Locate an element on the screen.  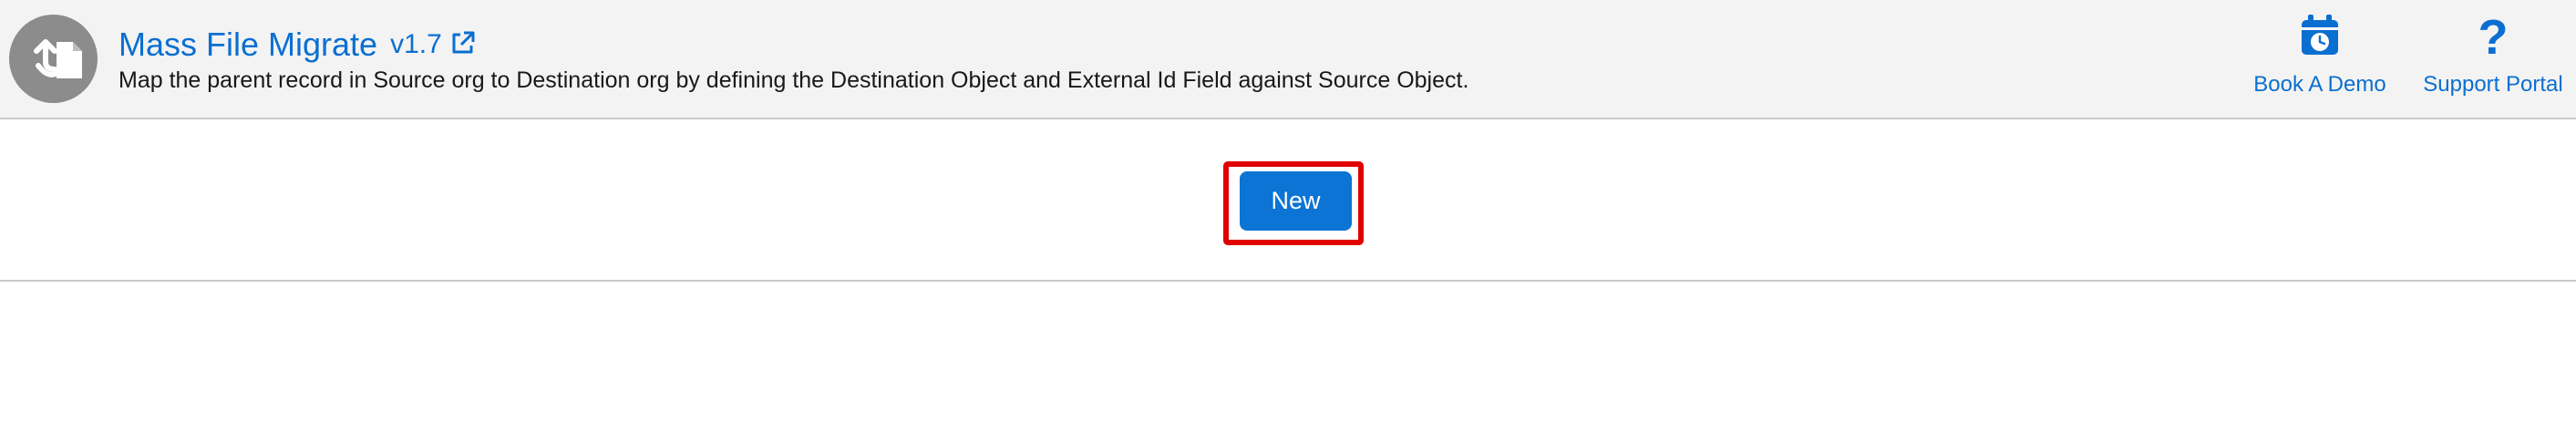
external-link-icon is located at coordinates (463, 43).